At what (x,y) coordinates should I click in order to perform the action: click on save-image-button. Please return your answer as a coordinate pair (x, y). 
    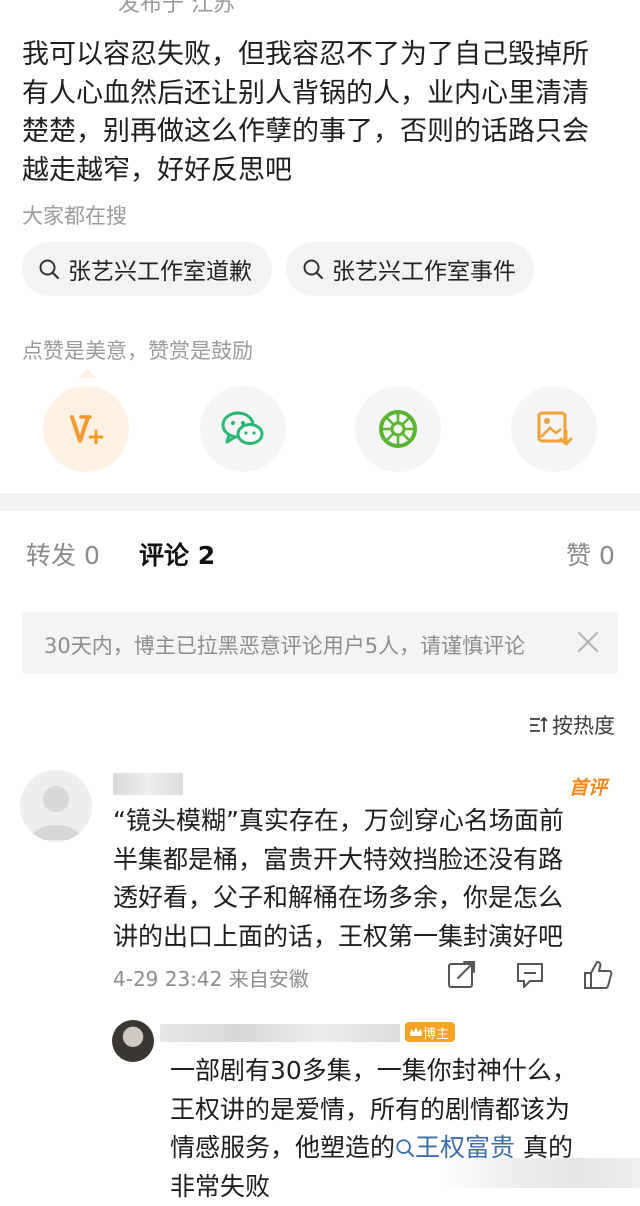
    Looking at the image, I should click on (554, 429).